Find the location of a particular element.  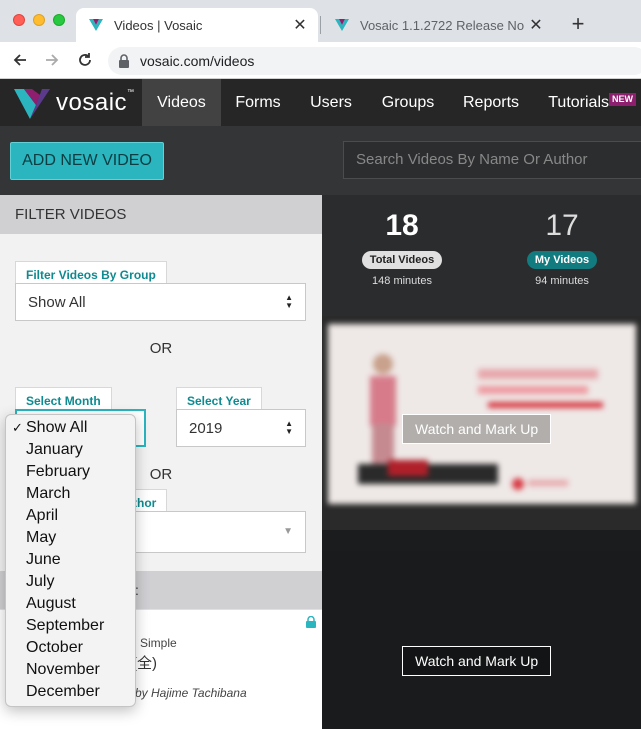

search-videos-input: Search Videos By Name Or Author is located at coordinates (492, 160).